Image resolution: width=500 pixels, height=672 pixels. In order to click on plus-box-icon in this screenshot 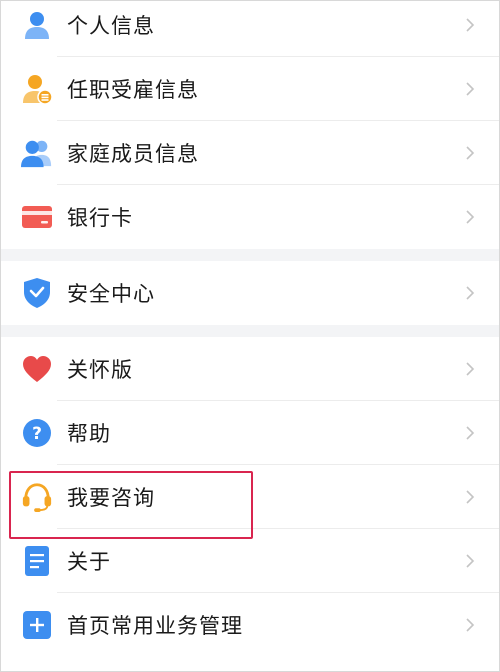, I will do `click(37, 625)`.